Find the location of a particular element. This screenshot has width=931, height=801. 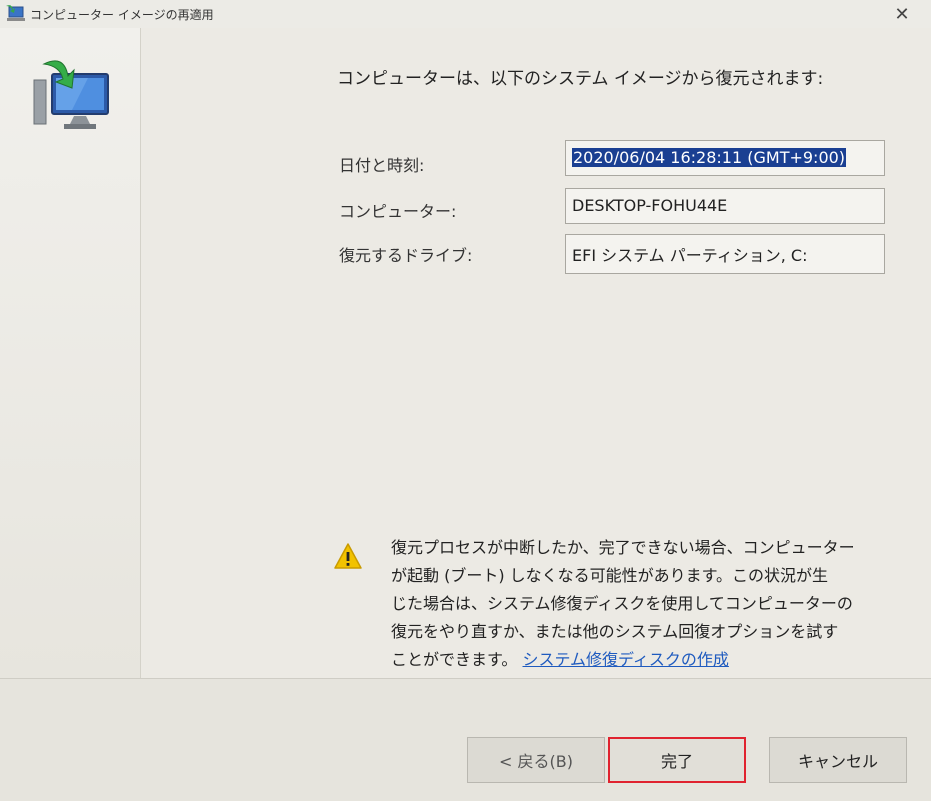

restore-drive-field: EFI システム パーティション, C: is located at coordinates (725, 254).